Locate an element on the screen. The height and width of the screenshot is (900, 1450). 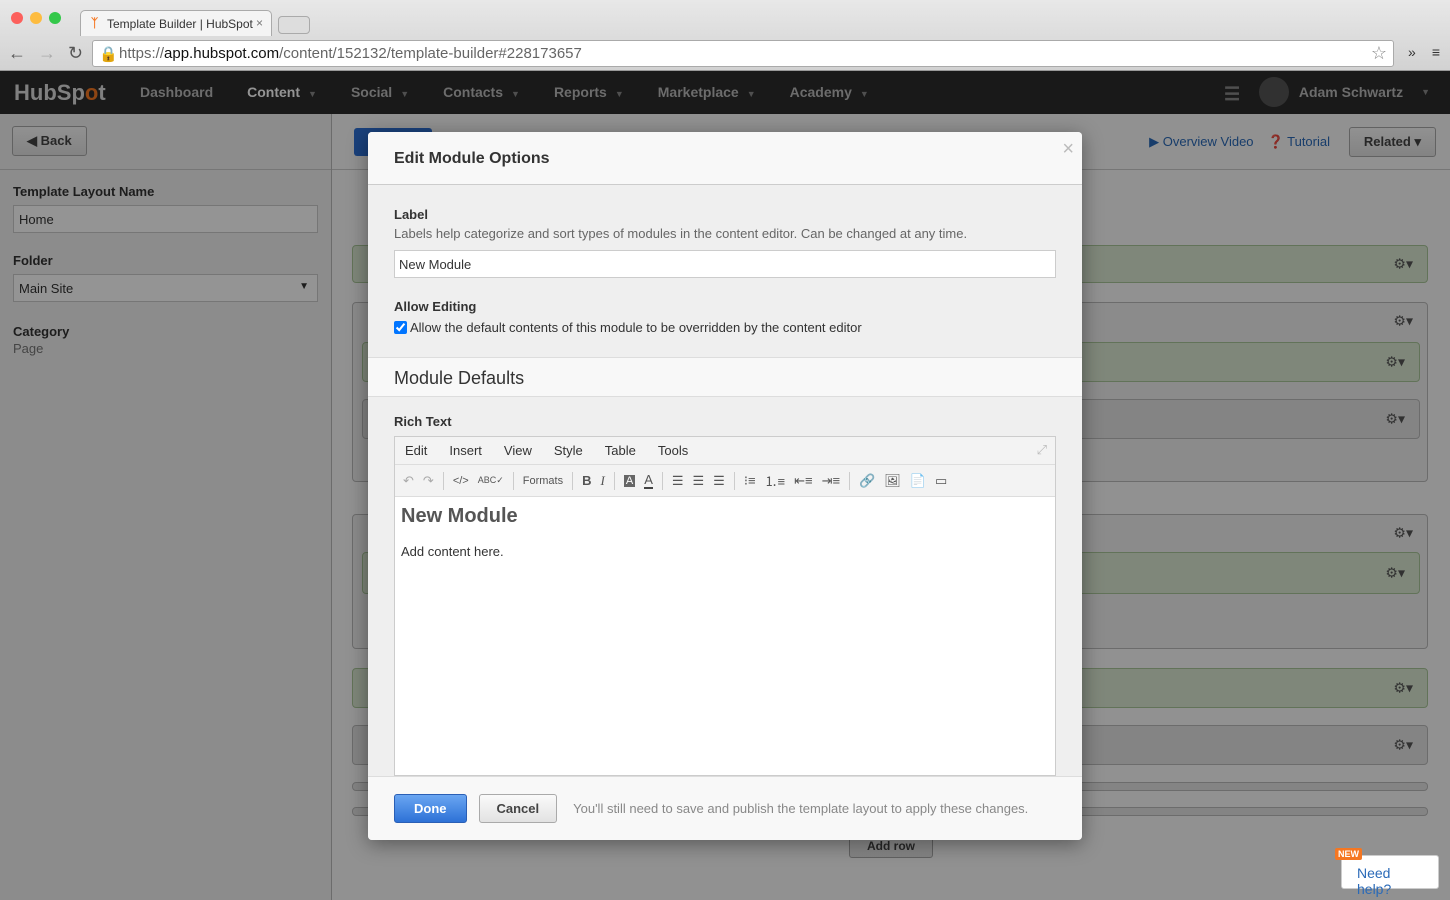
align-center-icon: ☰ is located at coordinates (699, 481).